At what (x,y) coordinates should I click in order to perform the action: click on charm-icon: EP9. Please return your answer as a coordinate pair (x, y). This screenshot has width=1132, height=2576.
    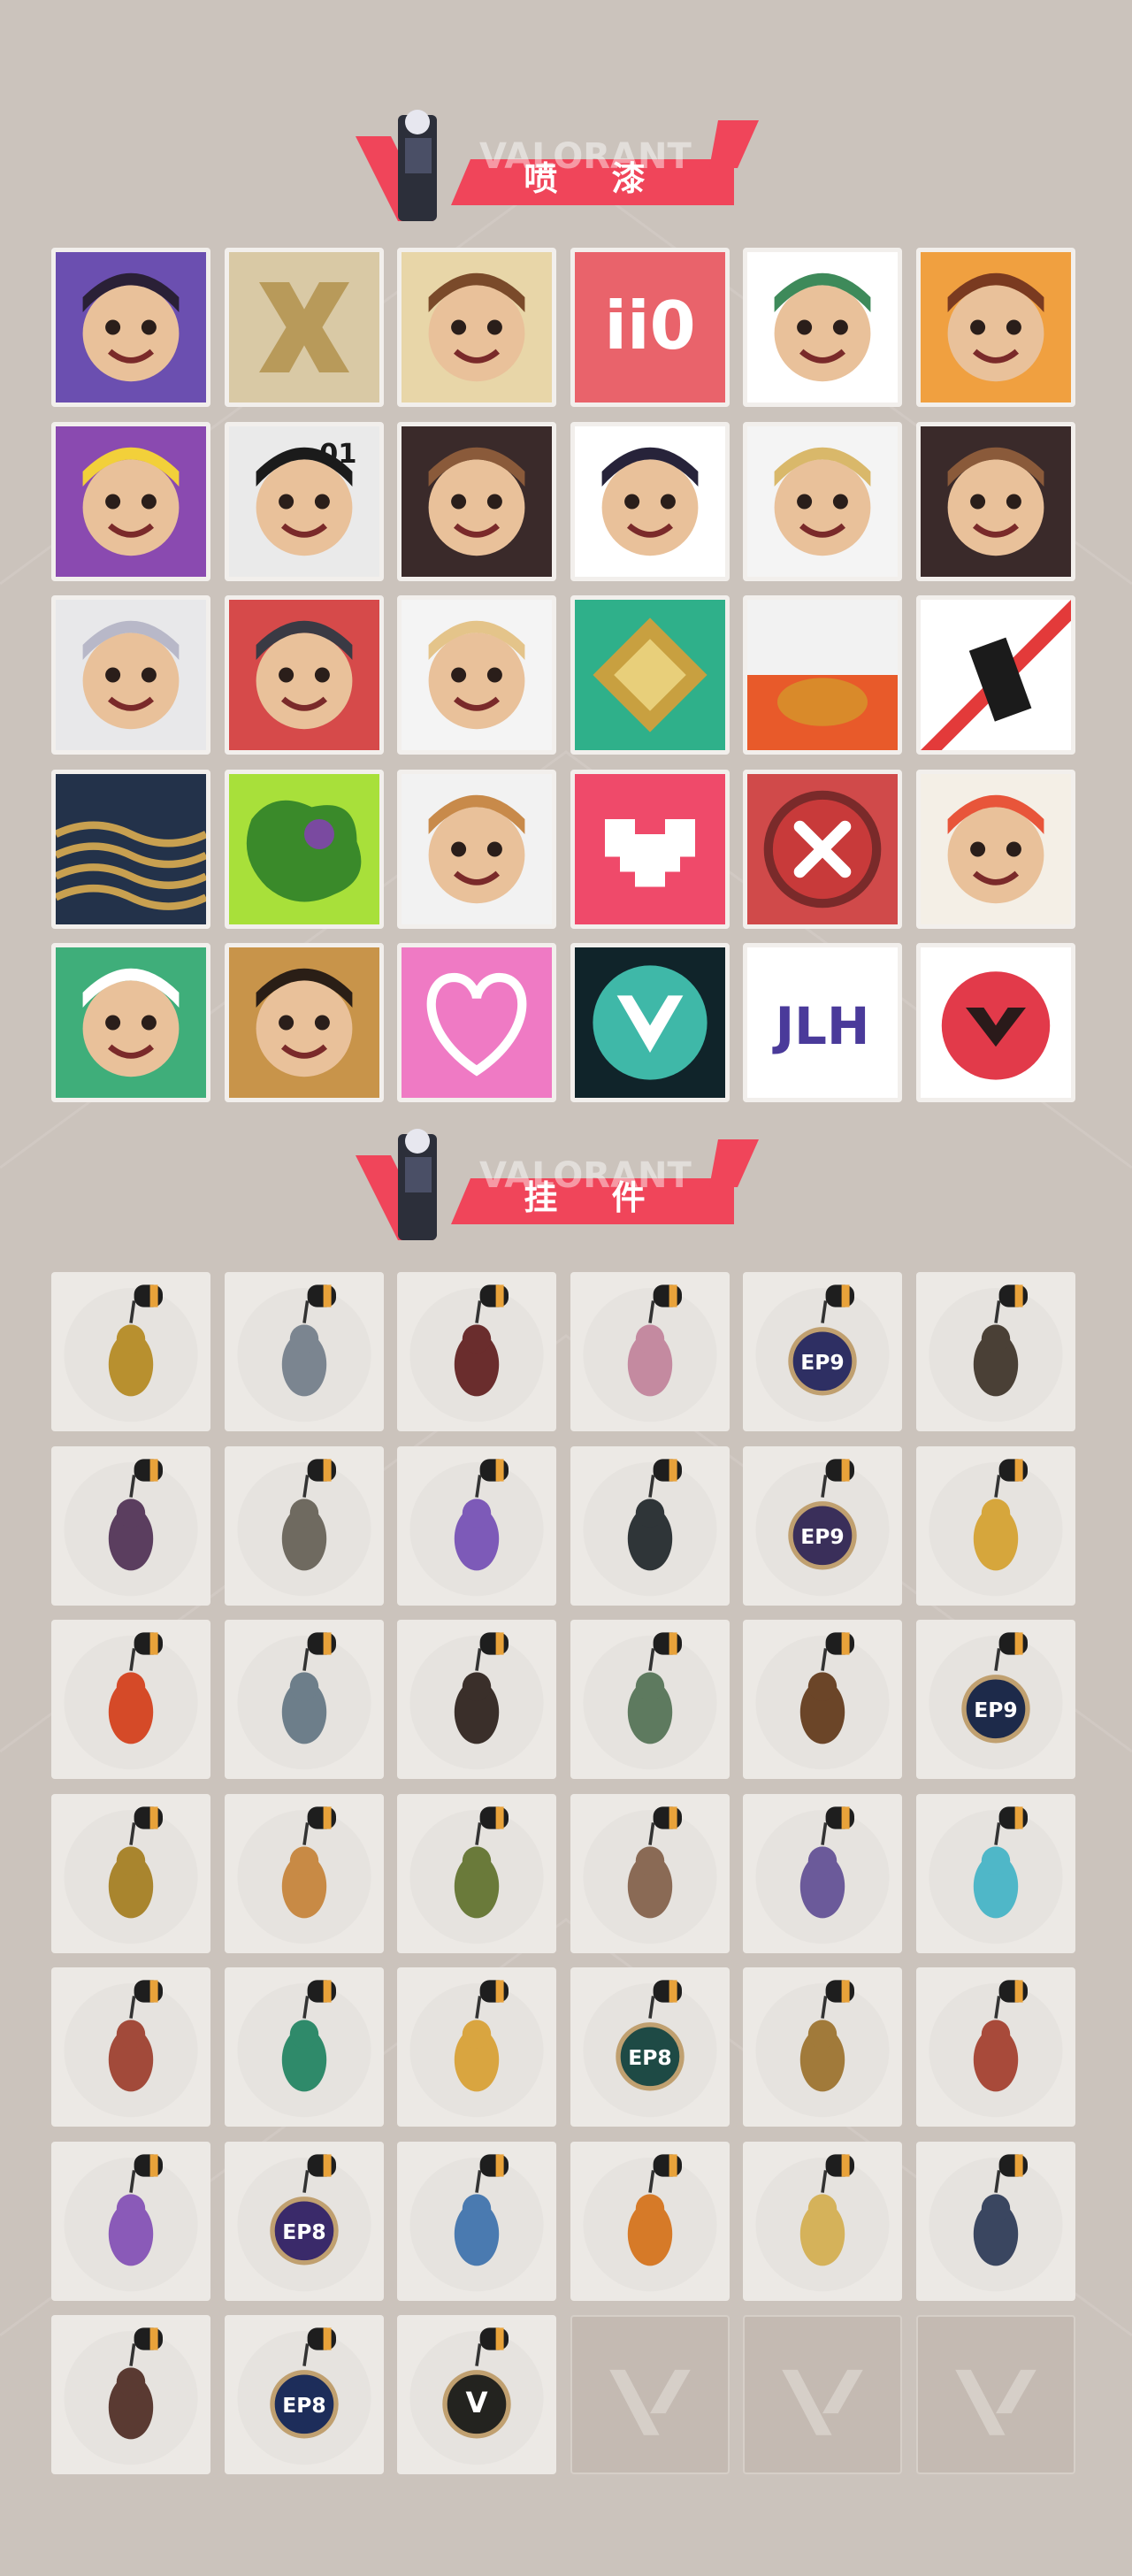
    Looking at the image, I should click on (996, 1701).